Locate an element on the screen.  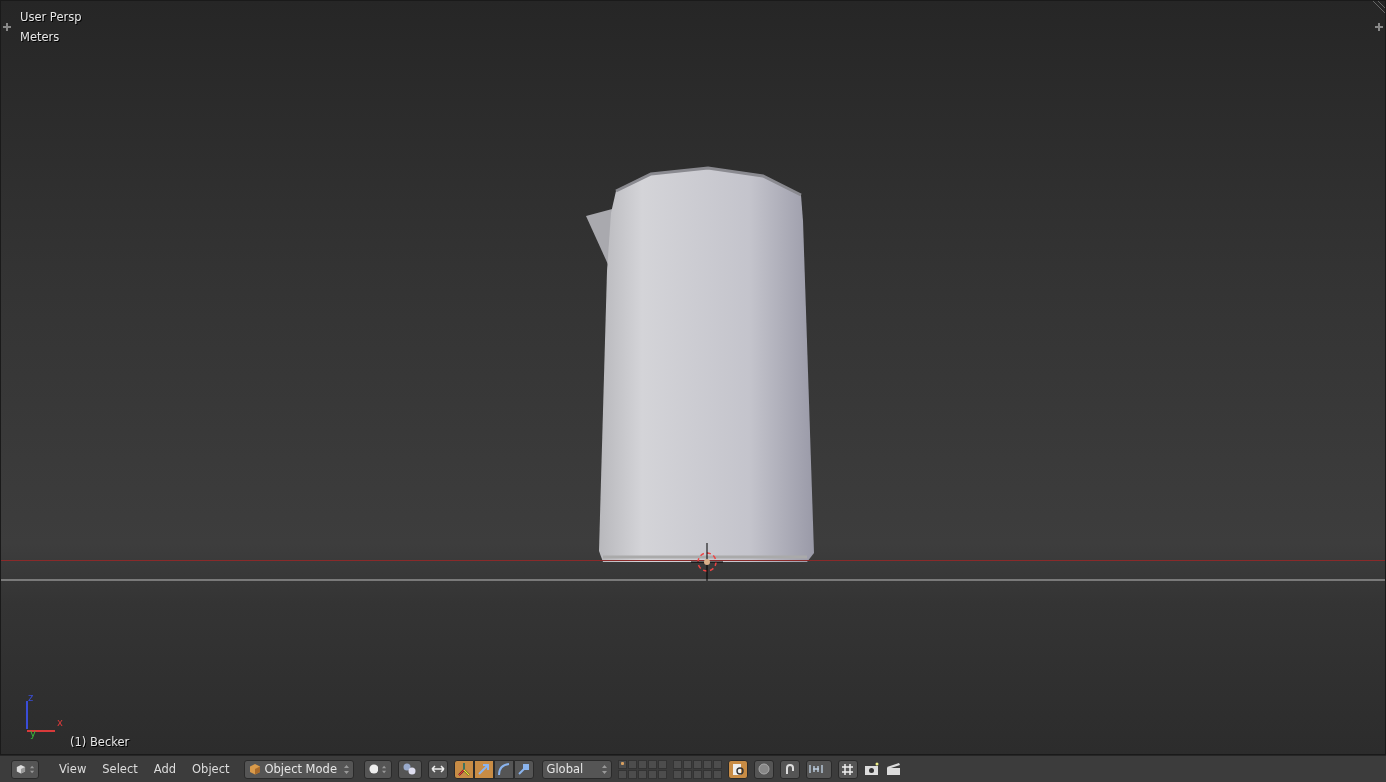
sphere-icon is located at coordinates (373, 769).